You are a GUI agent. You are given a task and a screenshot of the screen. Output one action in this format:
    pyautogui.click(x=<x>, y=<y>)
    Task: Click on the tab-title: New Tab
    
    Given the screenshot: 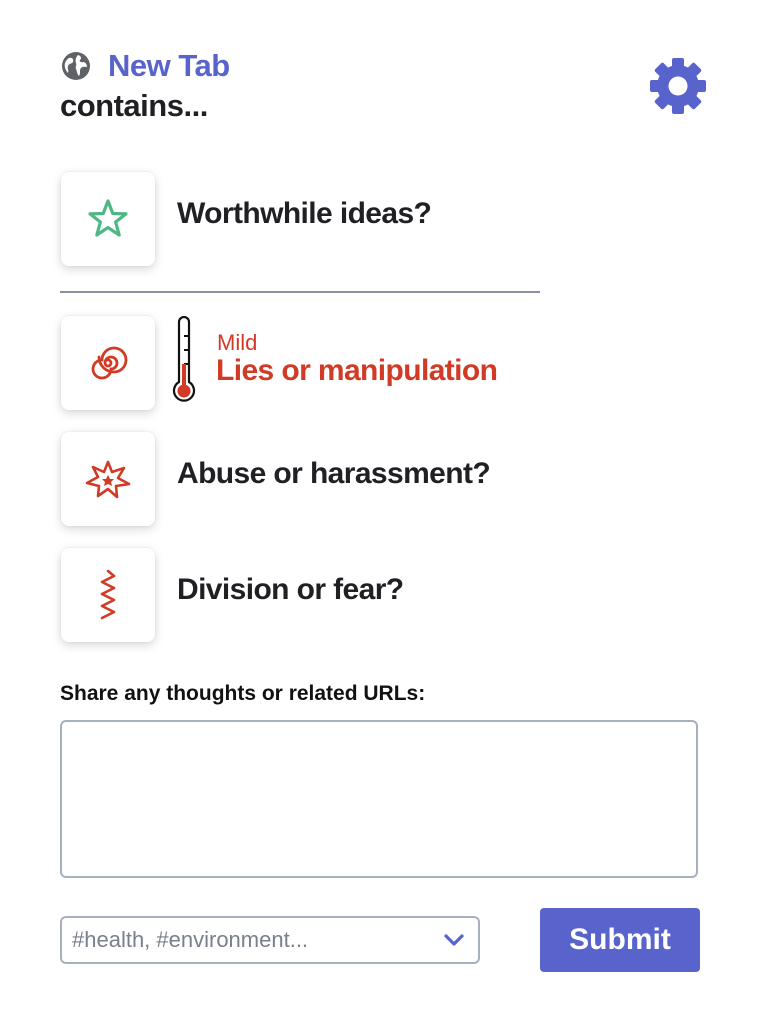 What is the action you would take?
    pyautogui.click(x=169, y=65)
    